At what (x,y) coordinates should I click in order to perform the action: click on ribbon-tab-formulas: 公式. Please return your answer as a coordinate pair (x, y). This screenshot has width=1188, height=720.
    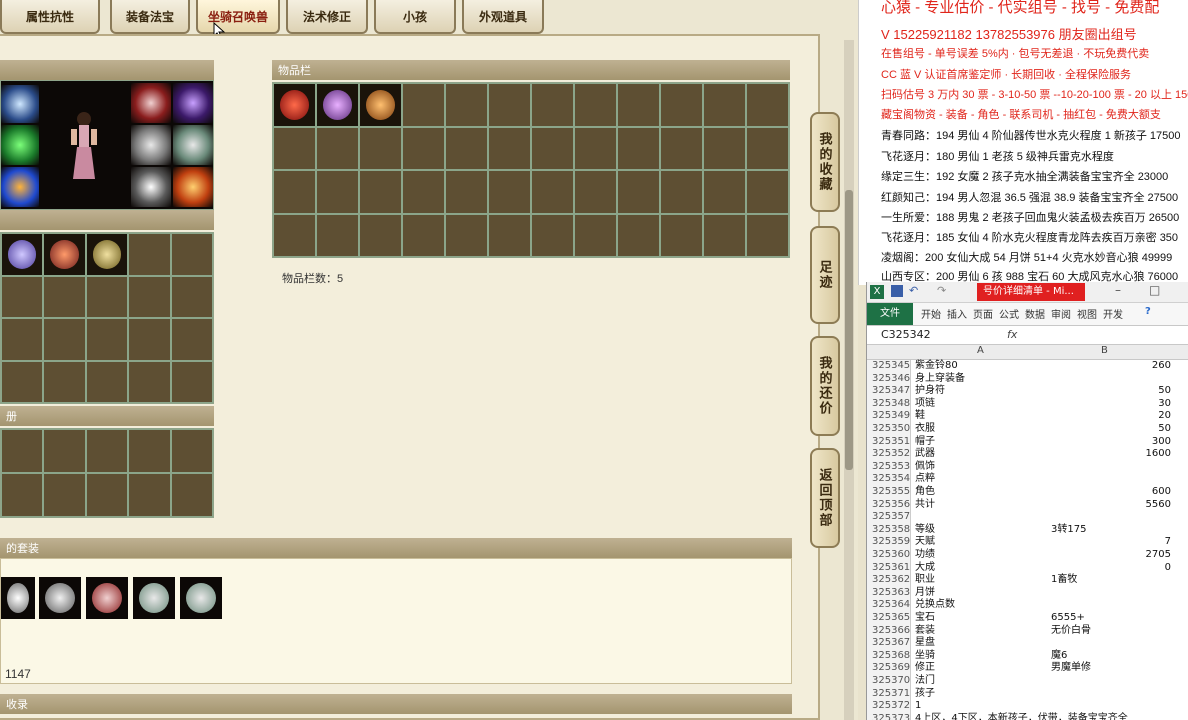
    Looking at the image, I should click on (1009, 313).